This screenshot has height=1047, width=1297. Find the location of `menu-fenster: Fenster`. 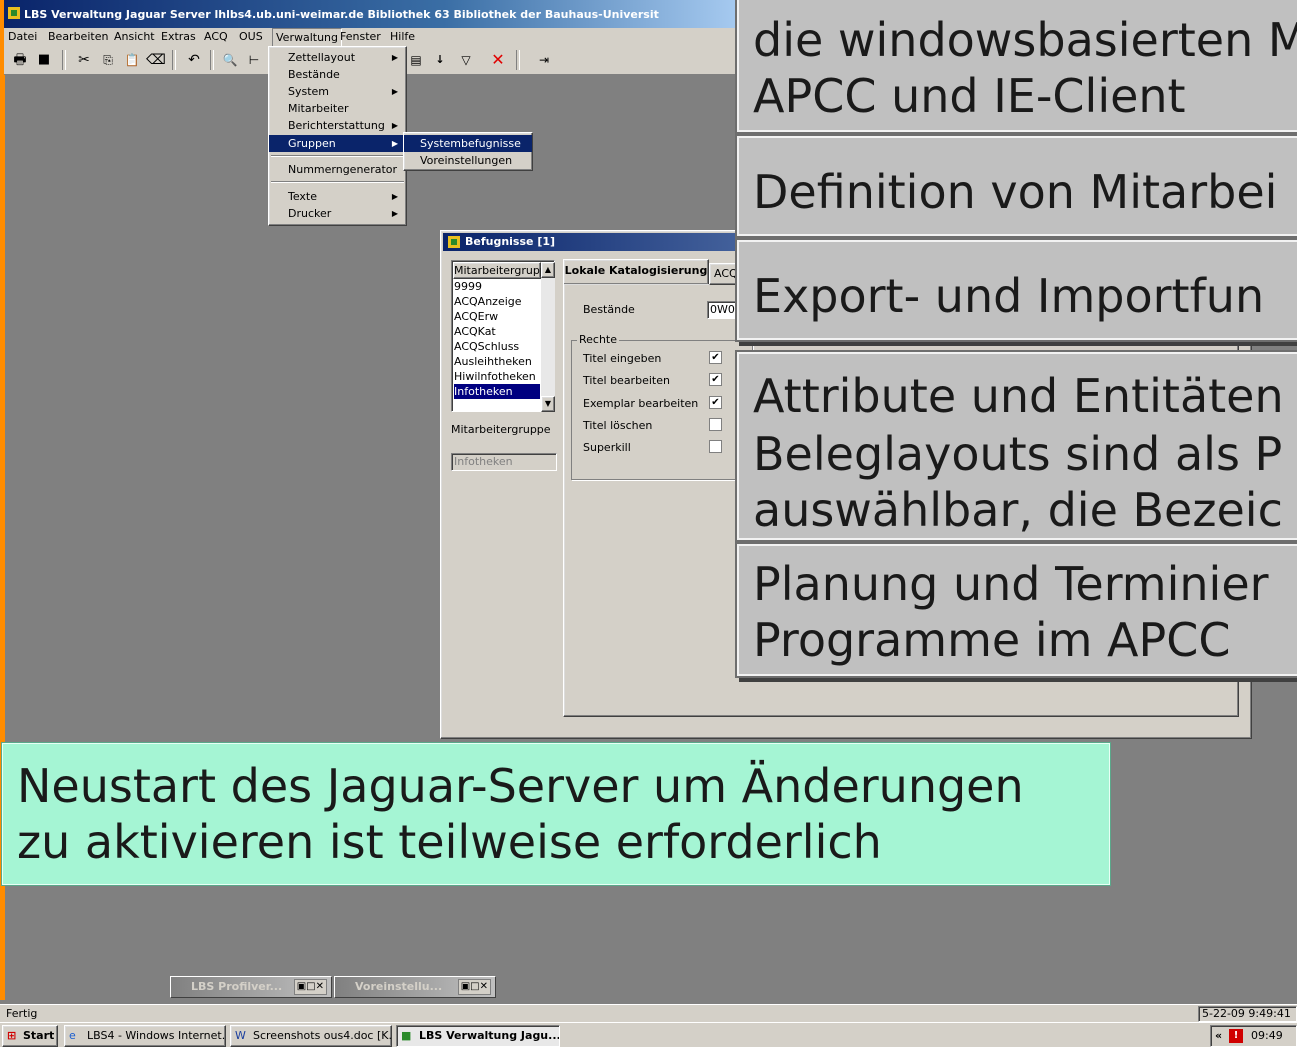

menu-fenster: Fenster is located at coordinates (360, 36).